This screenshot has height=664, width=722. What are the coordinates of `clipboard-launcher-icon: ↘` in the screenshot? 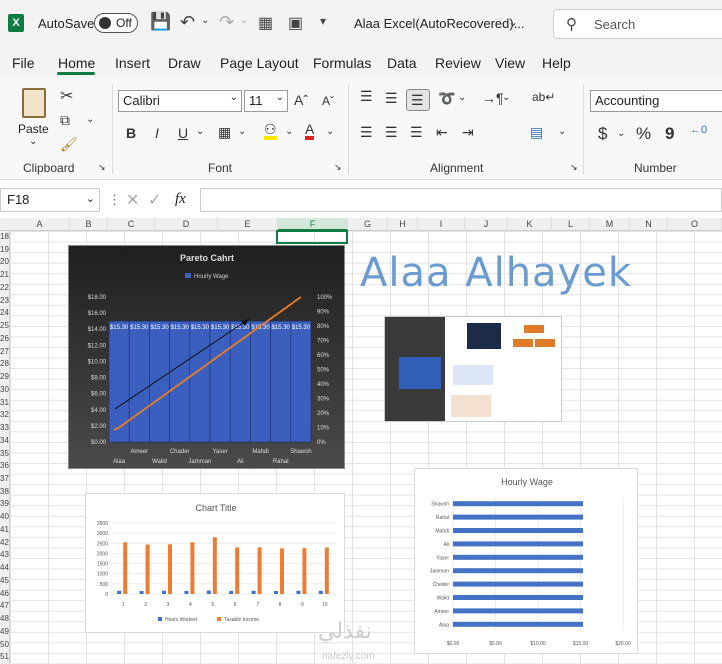 It's located at (102, 167).